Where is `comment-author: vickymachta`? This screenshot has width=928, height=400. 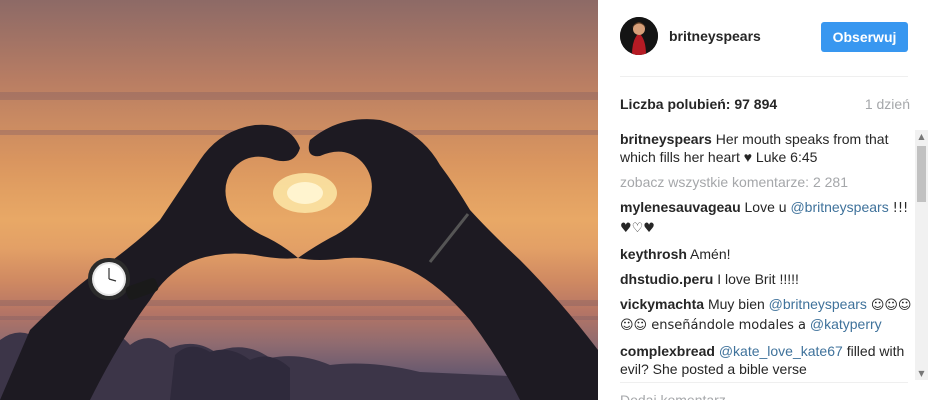 comment-author: vickymachta is located at coordinates (662, 304).